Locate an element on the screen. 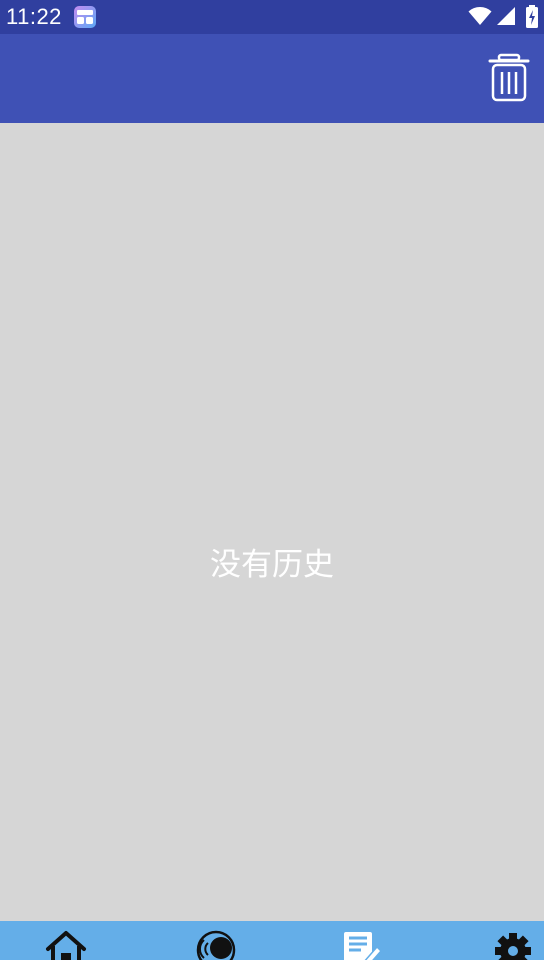  bottom-navigation is located at coordinates (272, 940).